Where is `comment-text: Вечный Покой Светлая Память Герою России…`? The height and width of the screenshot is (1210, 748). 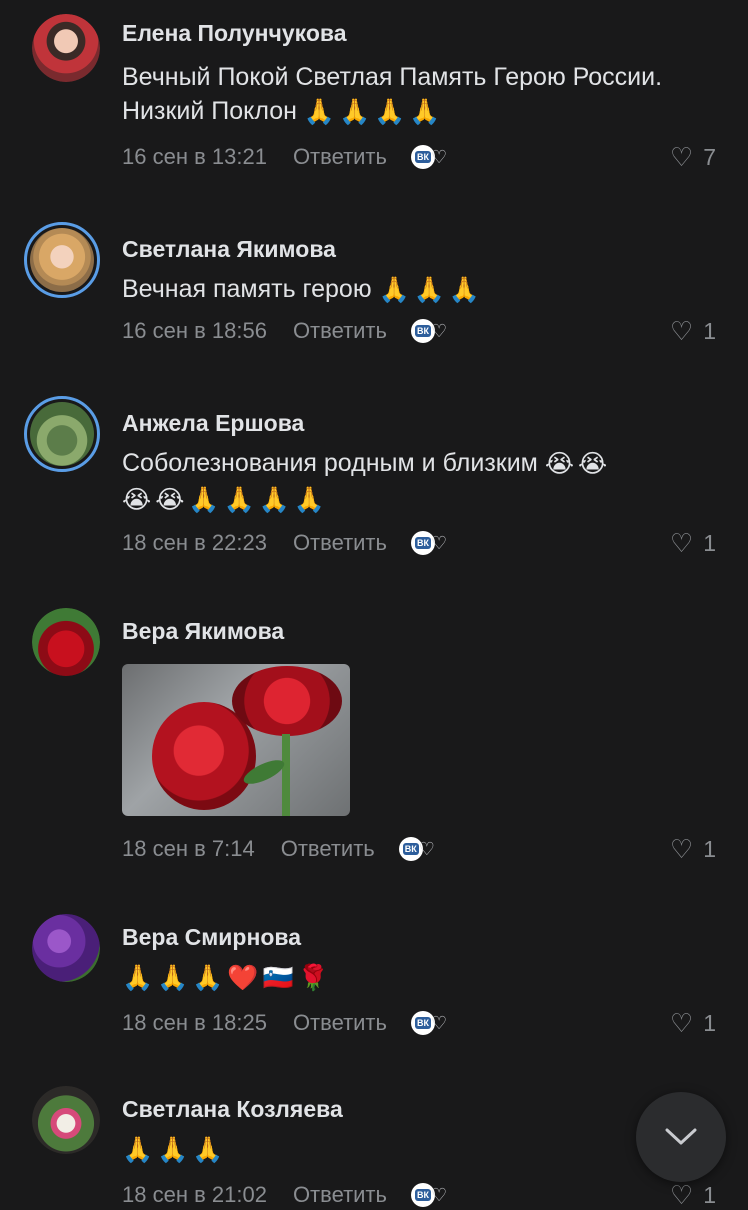 comment-text: Вечный Покой Светлая Память Герою России… is located at coordinates (422, 94).